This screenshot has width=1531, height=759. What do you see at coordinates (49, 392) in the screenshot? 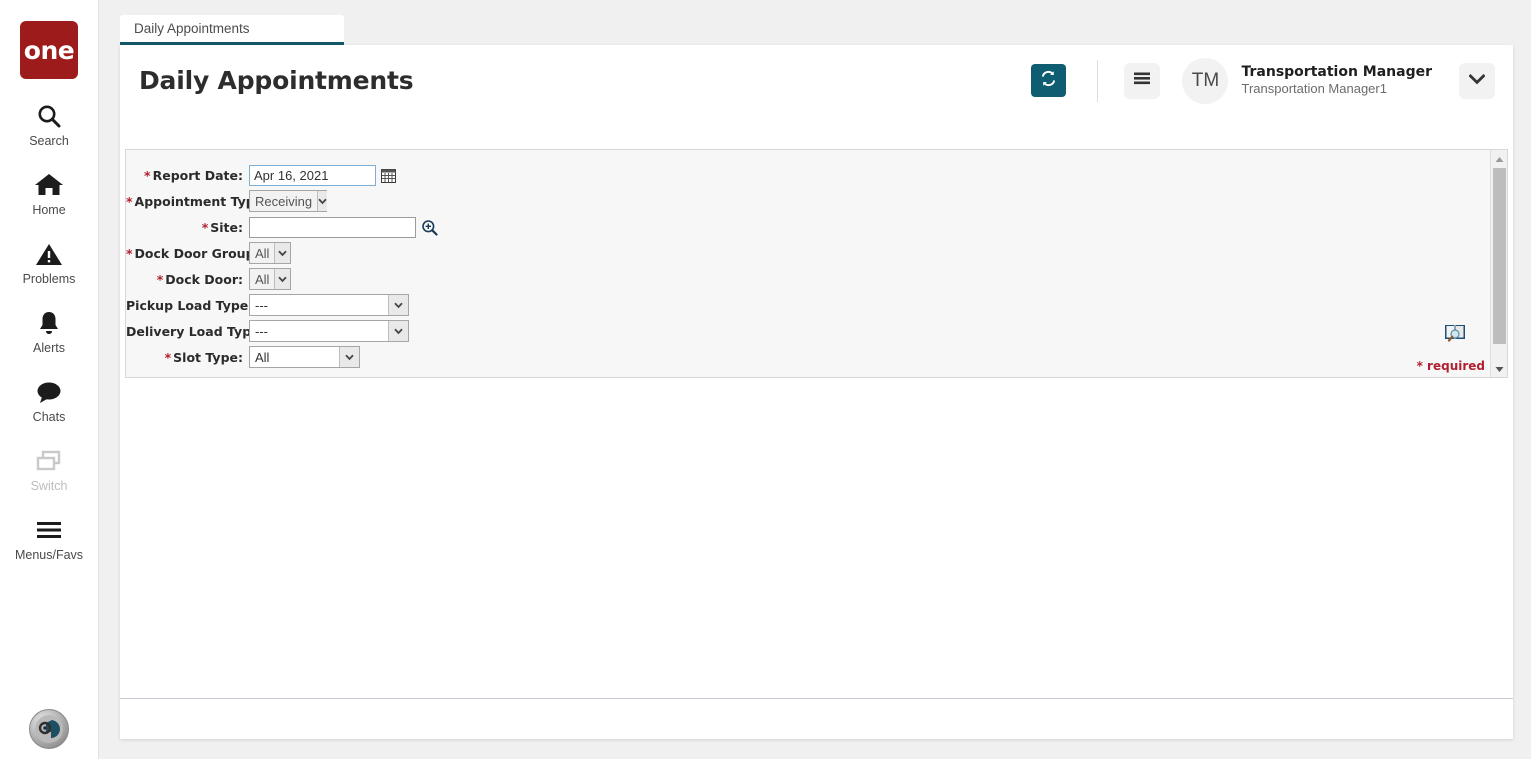
I see `chat-icon` at bounding box center [49, 392].